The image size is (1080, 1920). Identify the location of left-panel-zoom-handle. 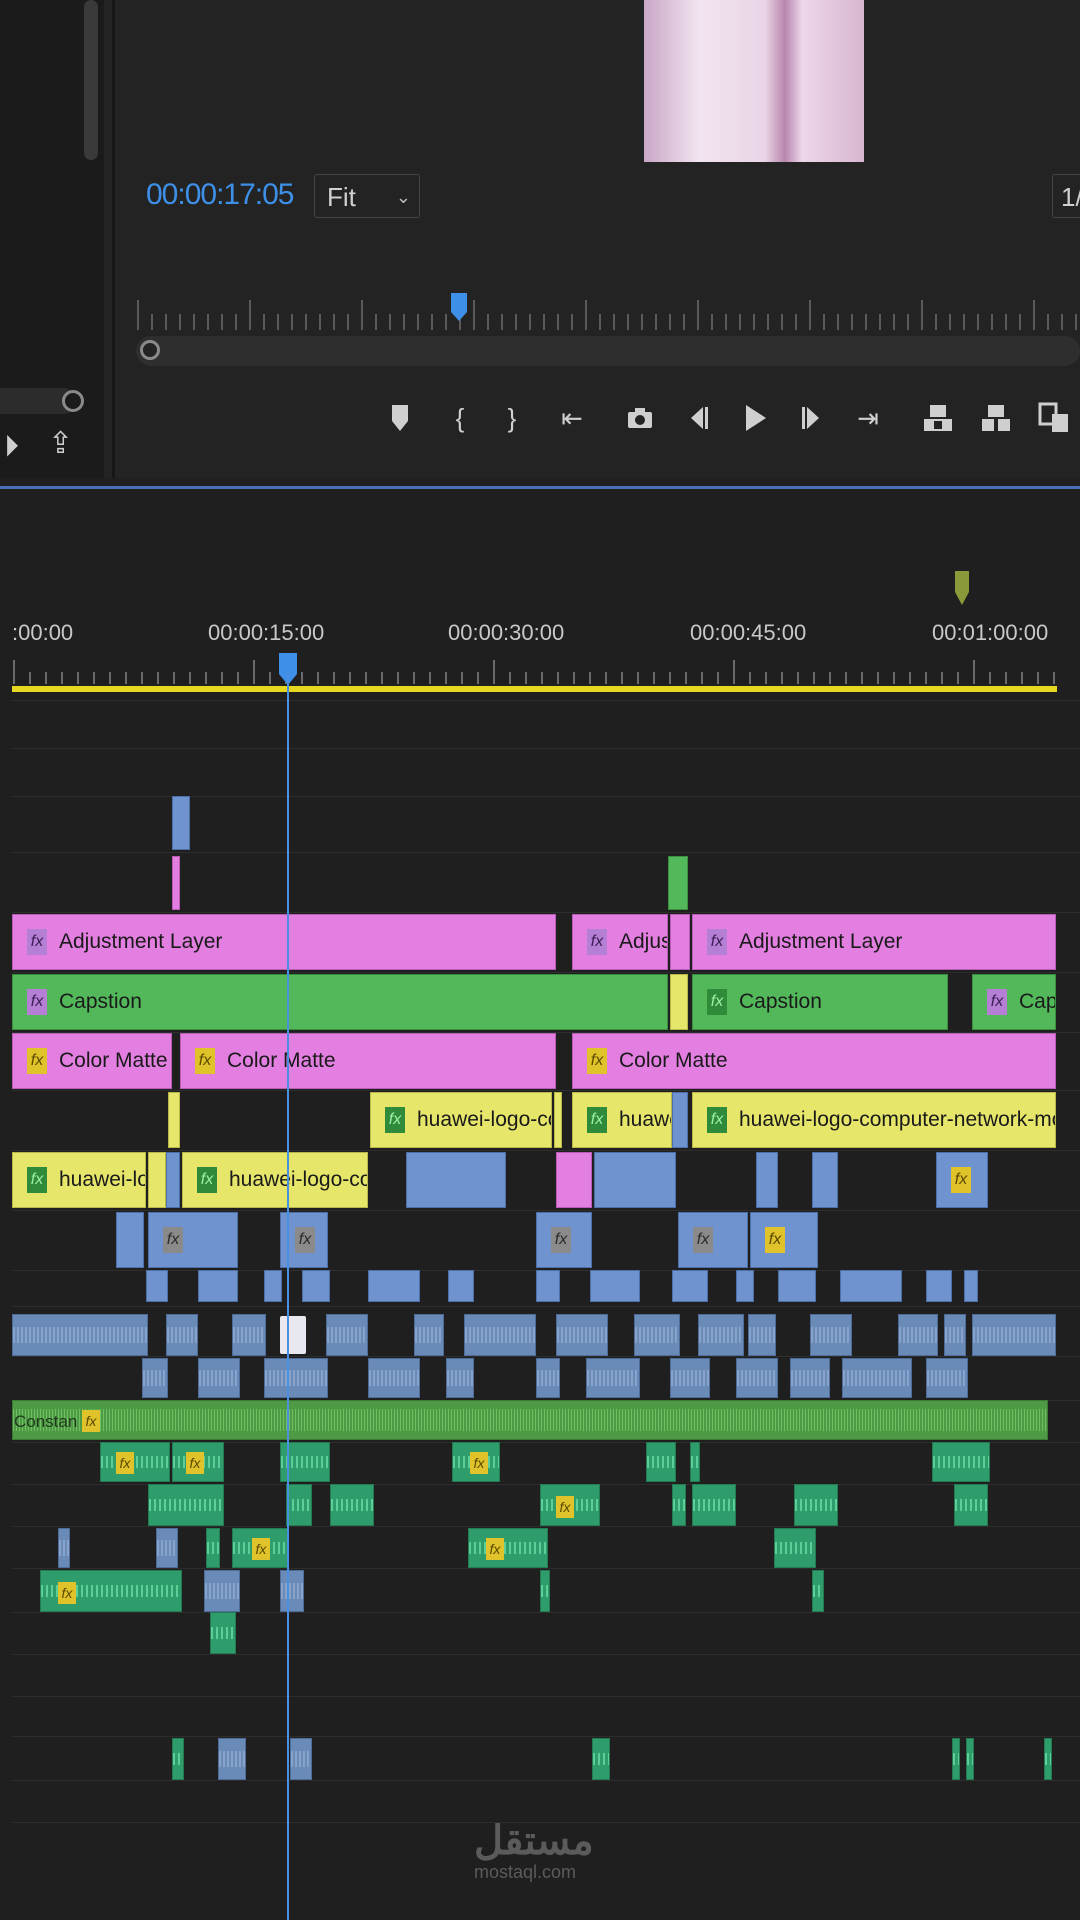
(73, 401).